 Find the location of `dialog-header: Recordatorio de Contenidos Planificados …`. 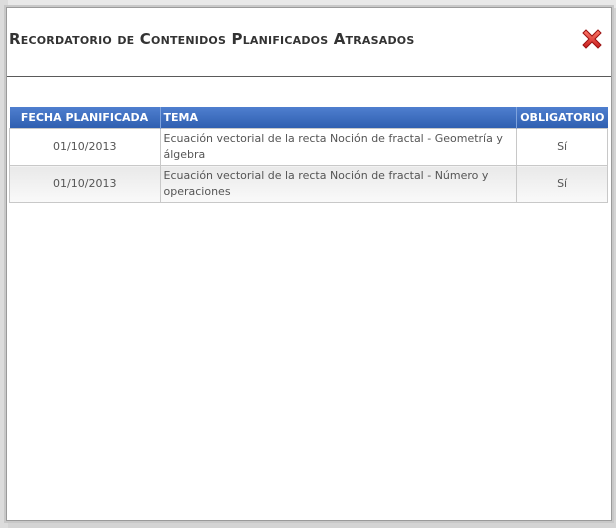

dialog-header: Recordatorio de Contenidos Planificados … is located at coordinates (309, 42).